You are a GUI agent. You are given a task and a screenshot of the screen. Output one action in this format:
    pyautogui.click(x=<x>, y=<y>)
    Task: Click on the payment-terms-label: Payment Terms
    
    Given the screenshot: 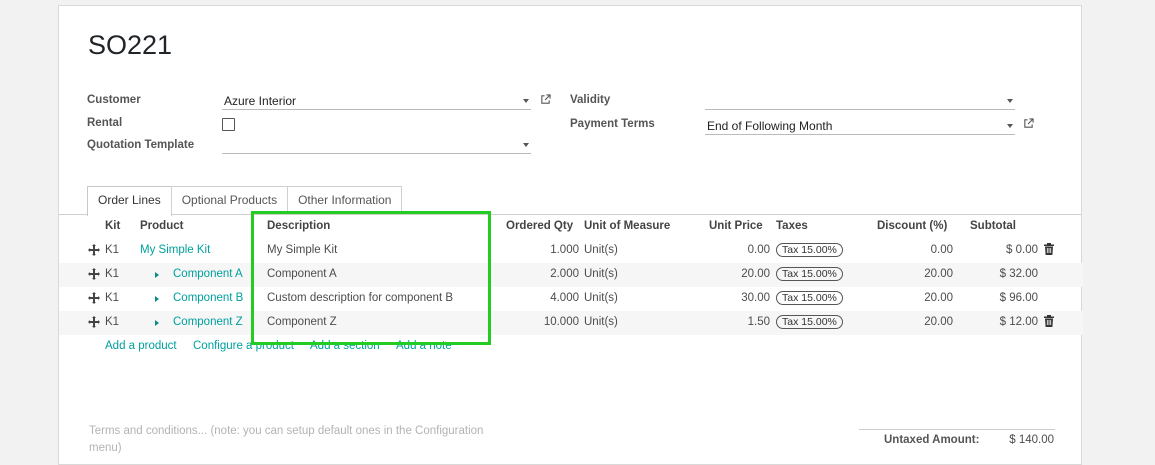 What is the action you would take?
    pyautogui.click(x=612, y=124)
    